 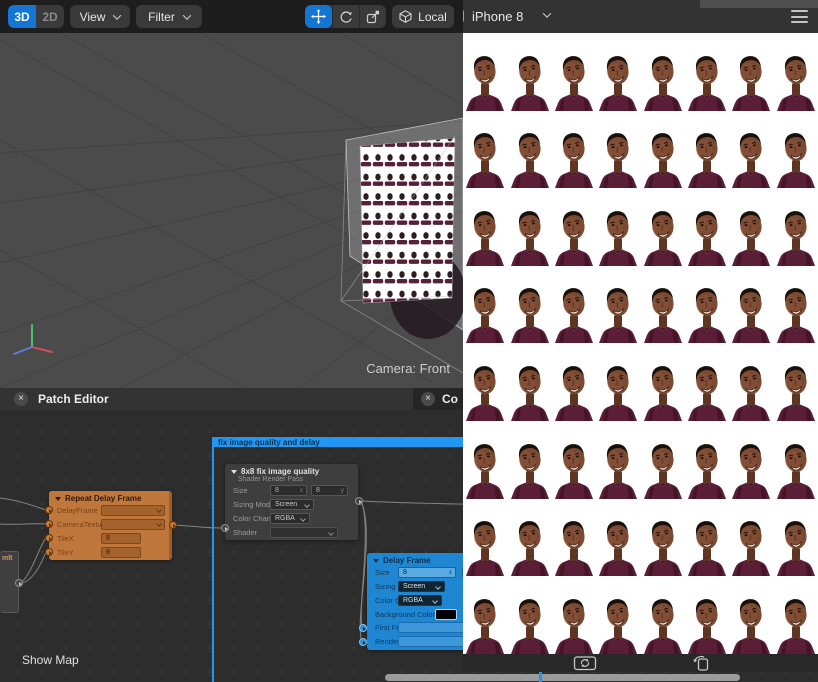 What do you see at coordinates (19, 583) in the screenshot?
I see `emitter-output-port` at bounding box center [19, 583].